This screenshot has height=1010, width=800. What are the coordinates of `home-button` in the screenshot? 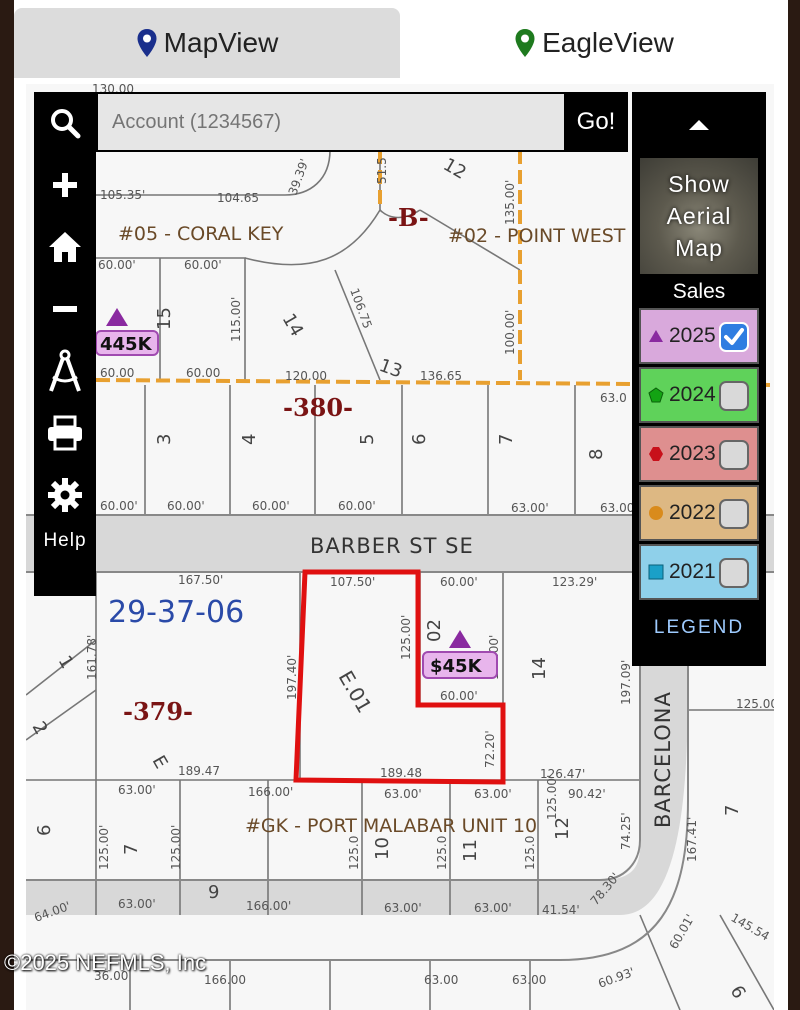 It's located at (65, 247).